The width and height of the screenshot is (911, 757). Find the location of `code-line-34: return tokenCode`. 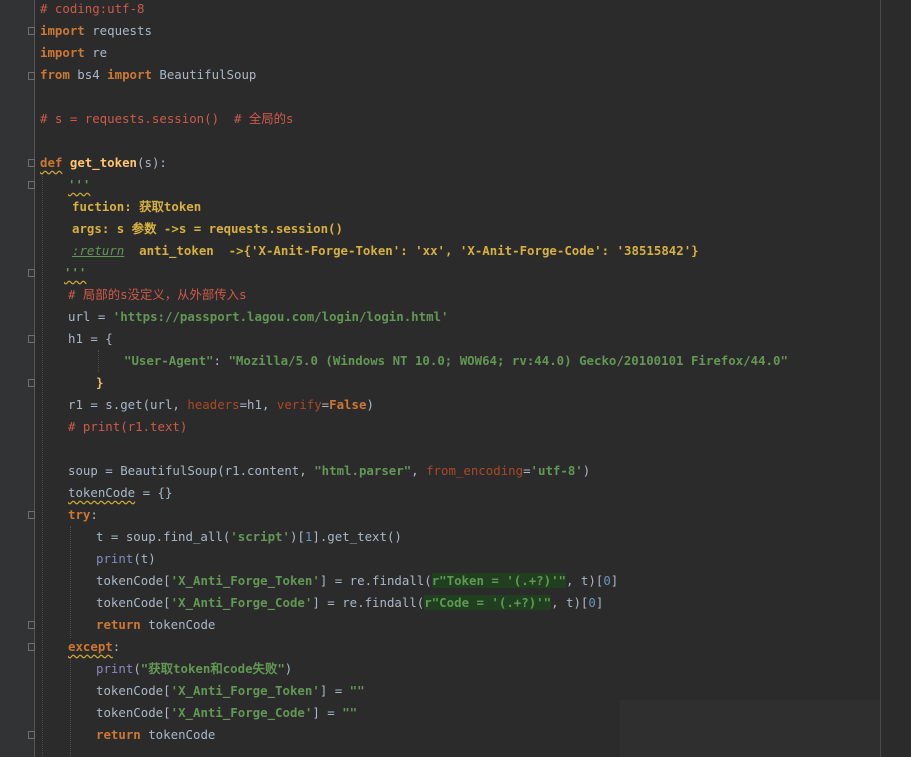

code-line-34: return tokenCode is located at coordinates (155, 735).